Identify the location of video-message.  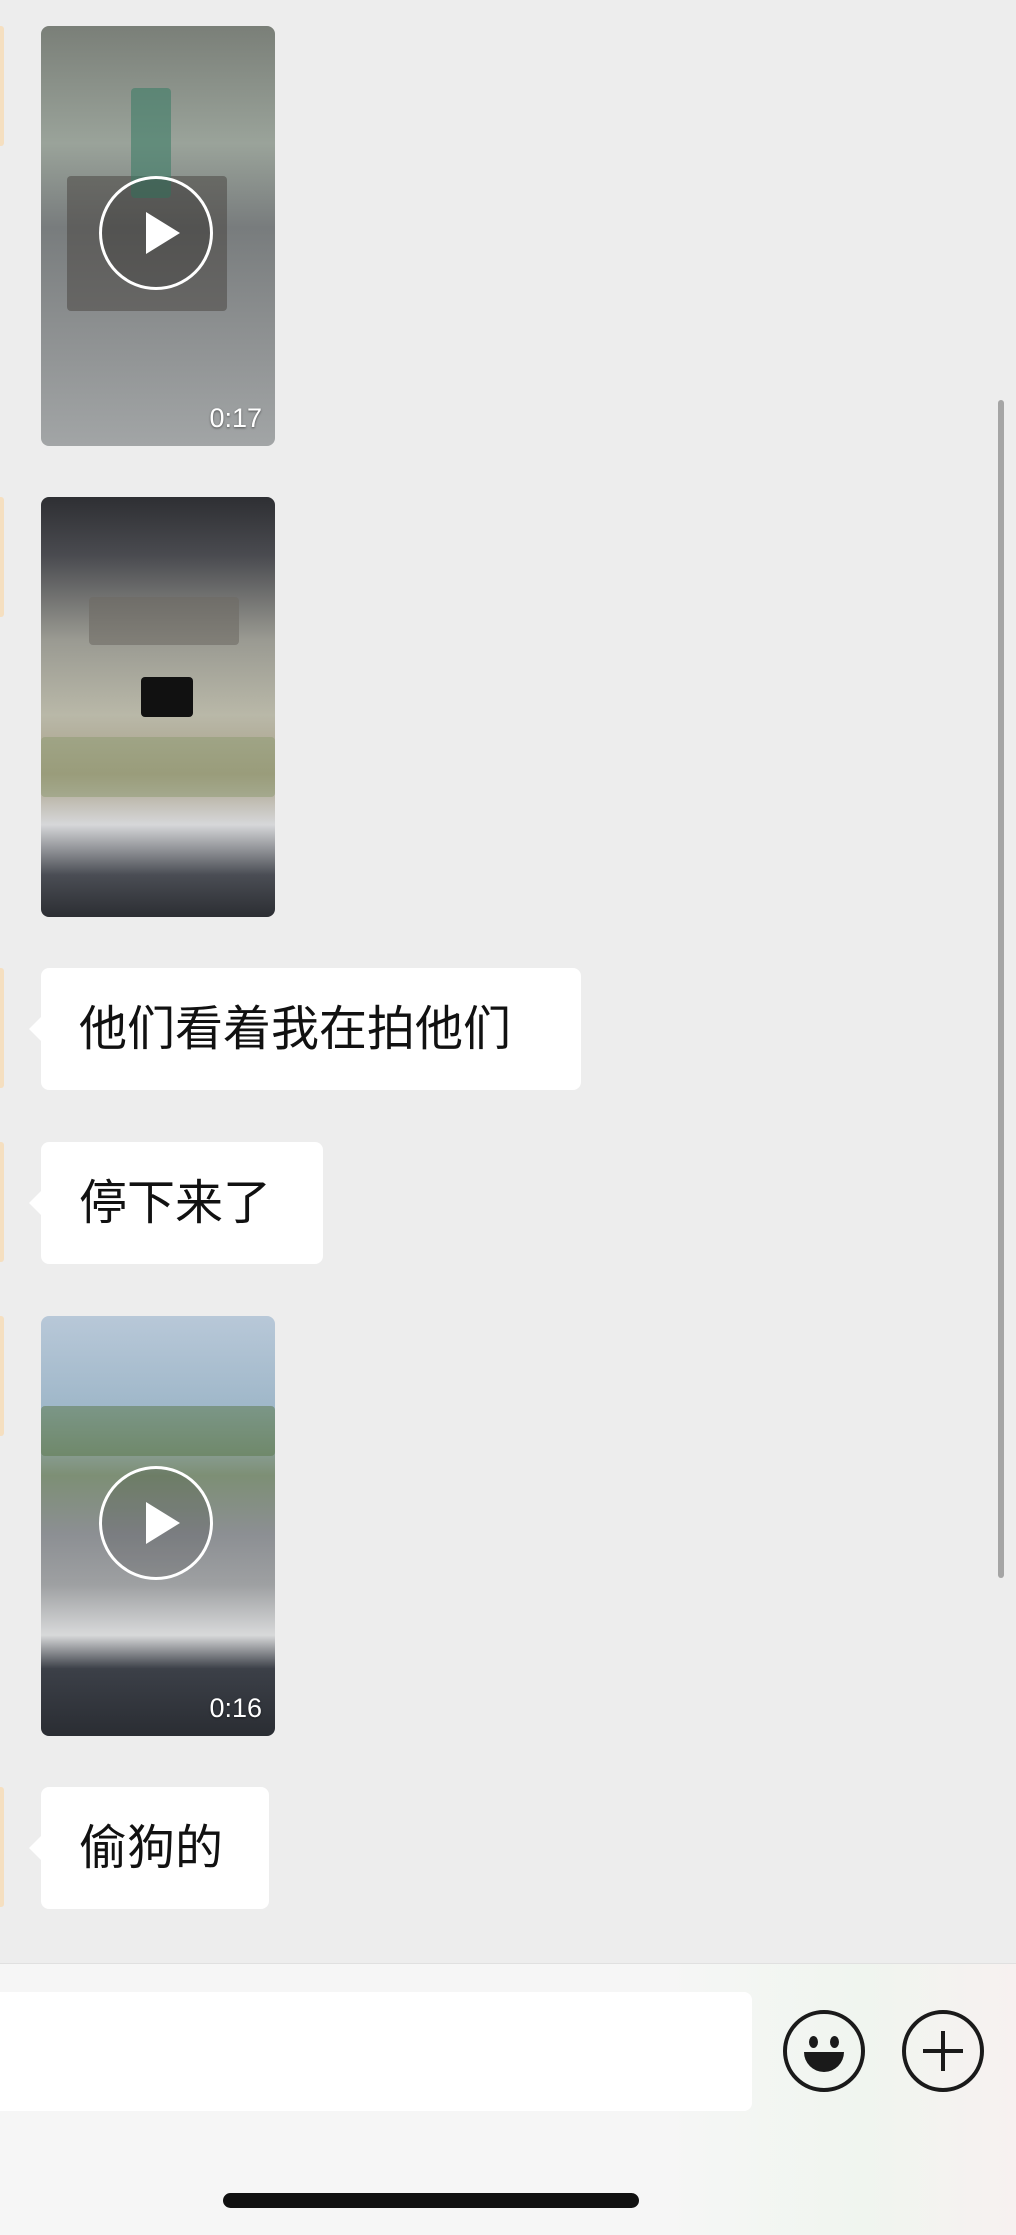
(158, 707).